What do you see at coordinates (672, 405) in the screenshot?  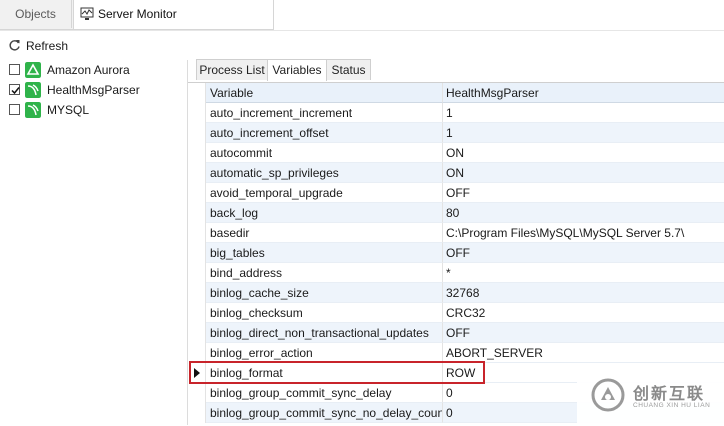 I see `watermark-subtext: CHUANG XIN HU LIAN` at bounding box center [672, 405].